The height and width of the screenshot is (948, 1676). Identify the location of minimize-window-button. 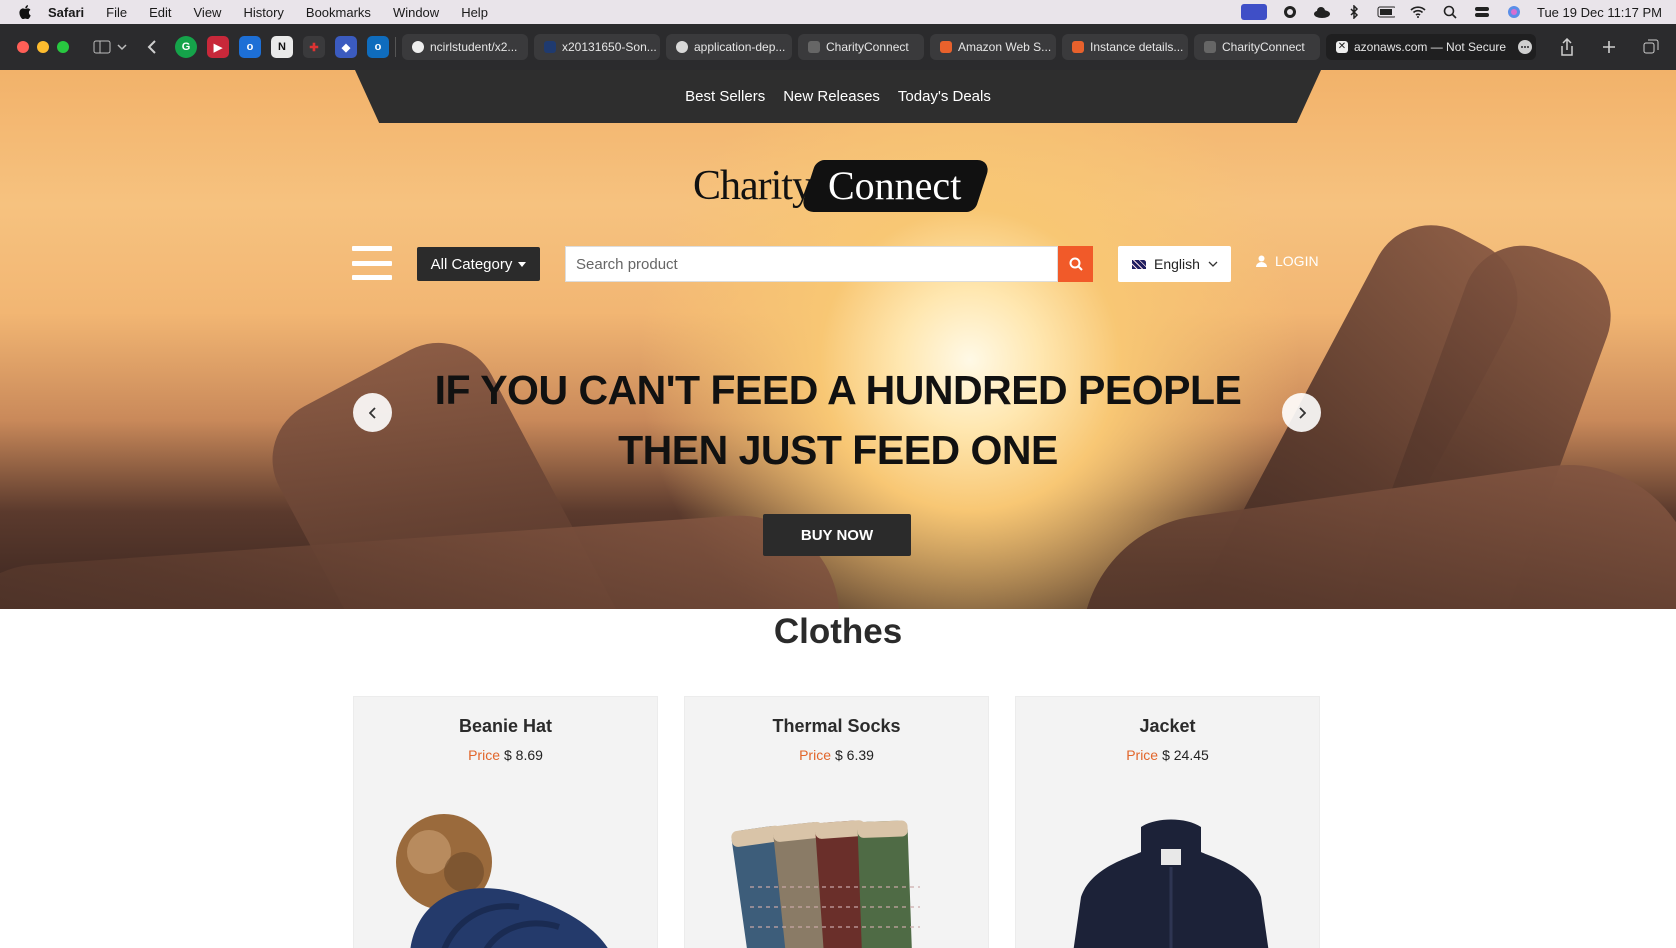
(43, 47).